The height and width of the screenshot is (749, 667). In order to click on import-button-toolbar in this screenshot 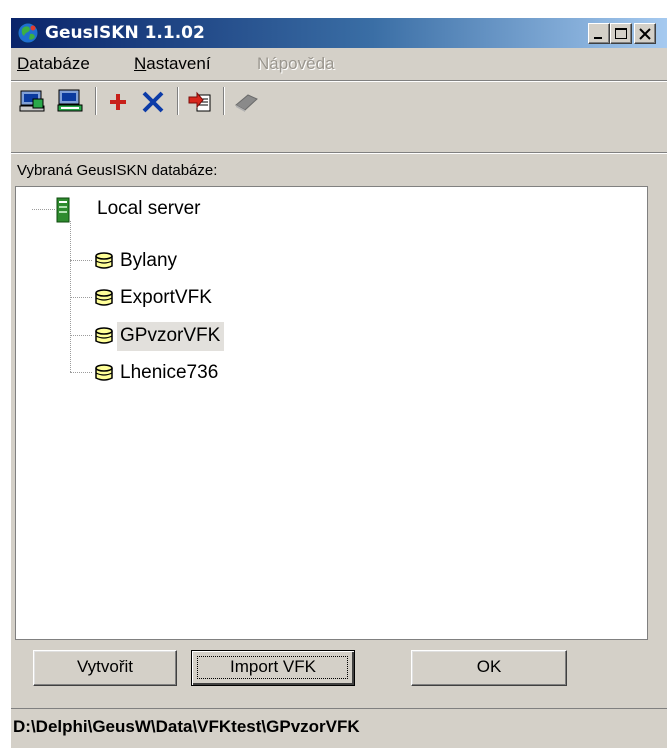, I will do `click(200, 101)`.